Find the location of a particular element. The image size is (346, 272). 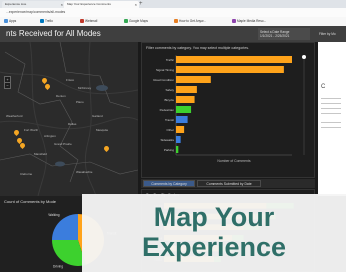

bookmark-item: Google Maps is located at coordinates (136, 21).